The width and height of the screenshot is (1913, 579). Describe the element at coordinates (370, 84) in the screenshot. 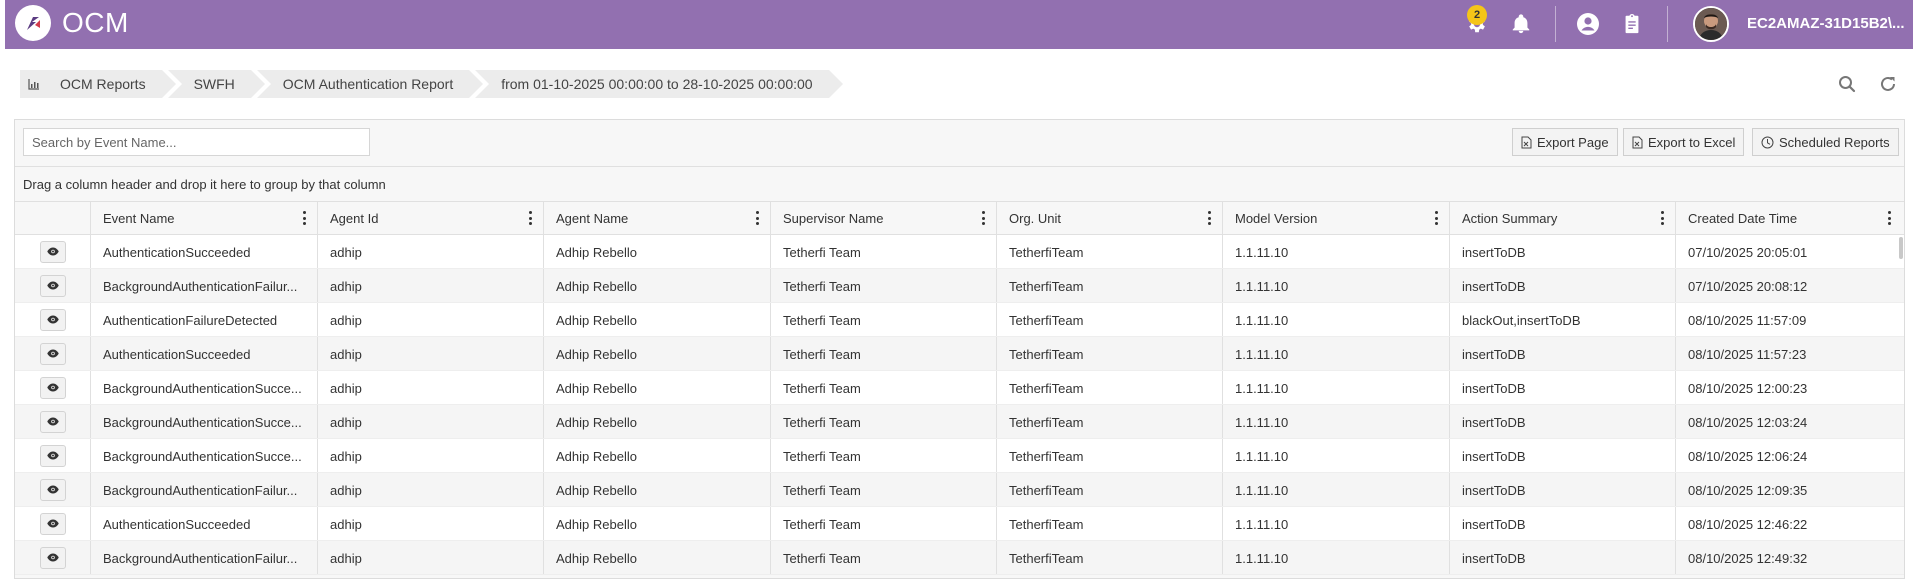

I see `breadcrumb-item-report: OCM Authentication Report` at that location.